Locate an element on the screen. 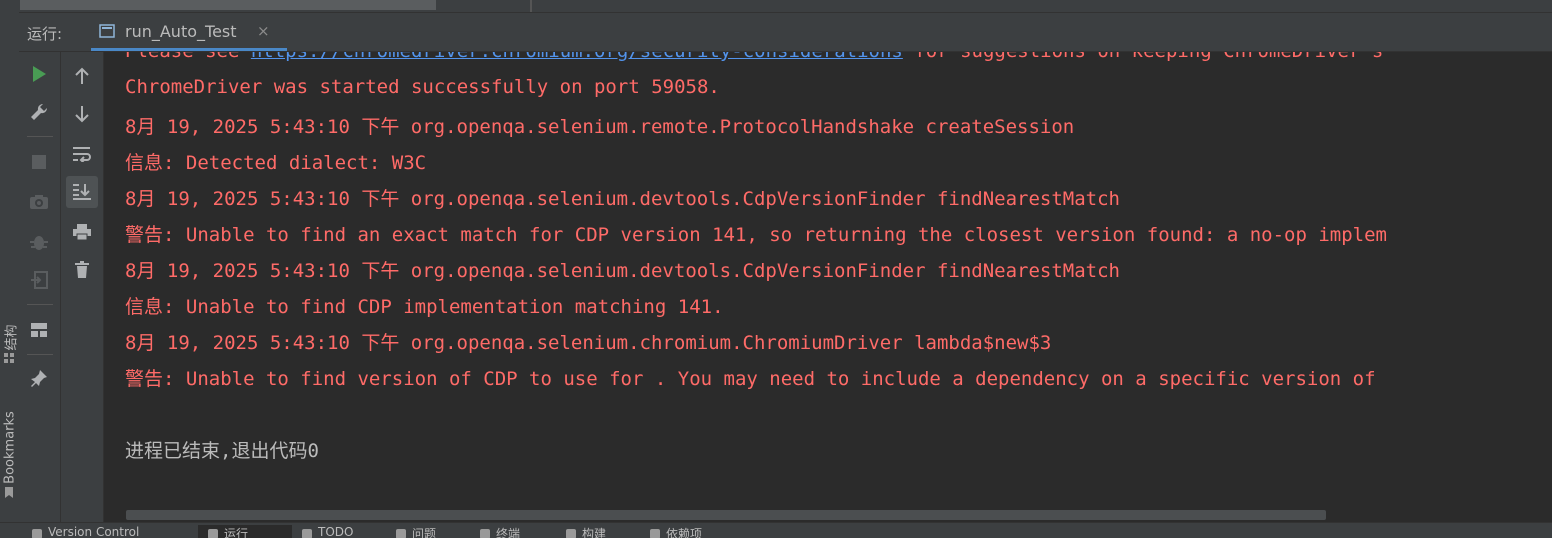 Image resolution: width=1552 pixels, height=538 pixels. trash-icon is located at coordinates (82, 269).